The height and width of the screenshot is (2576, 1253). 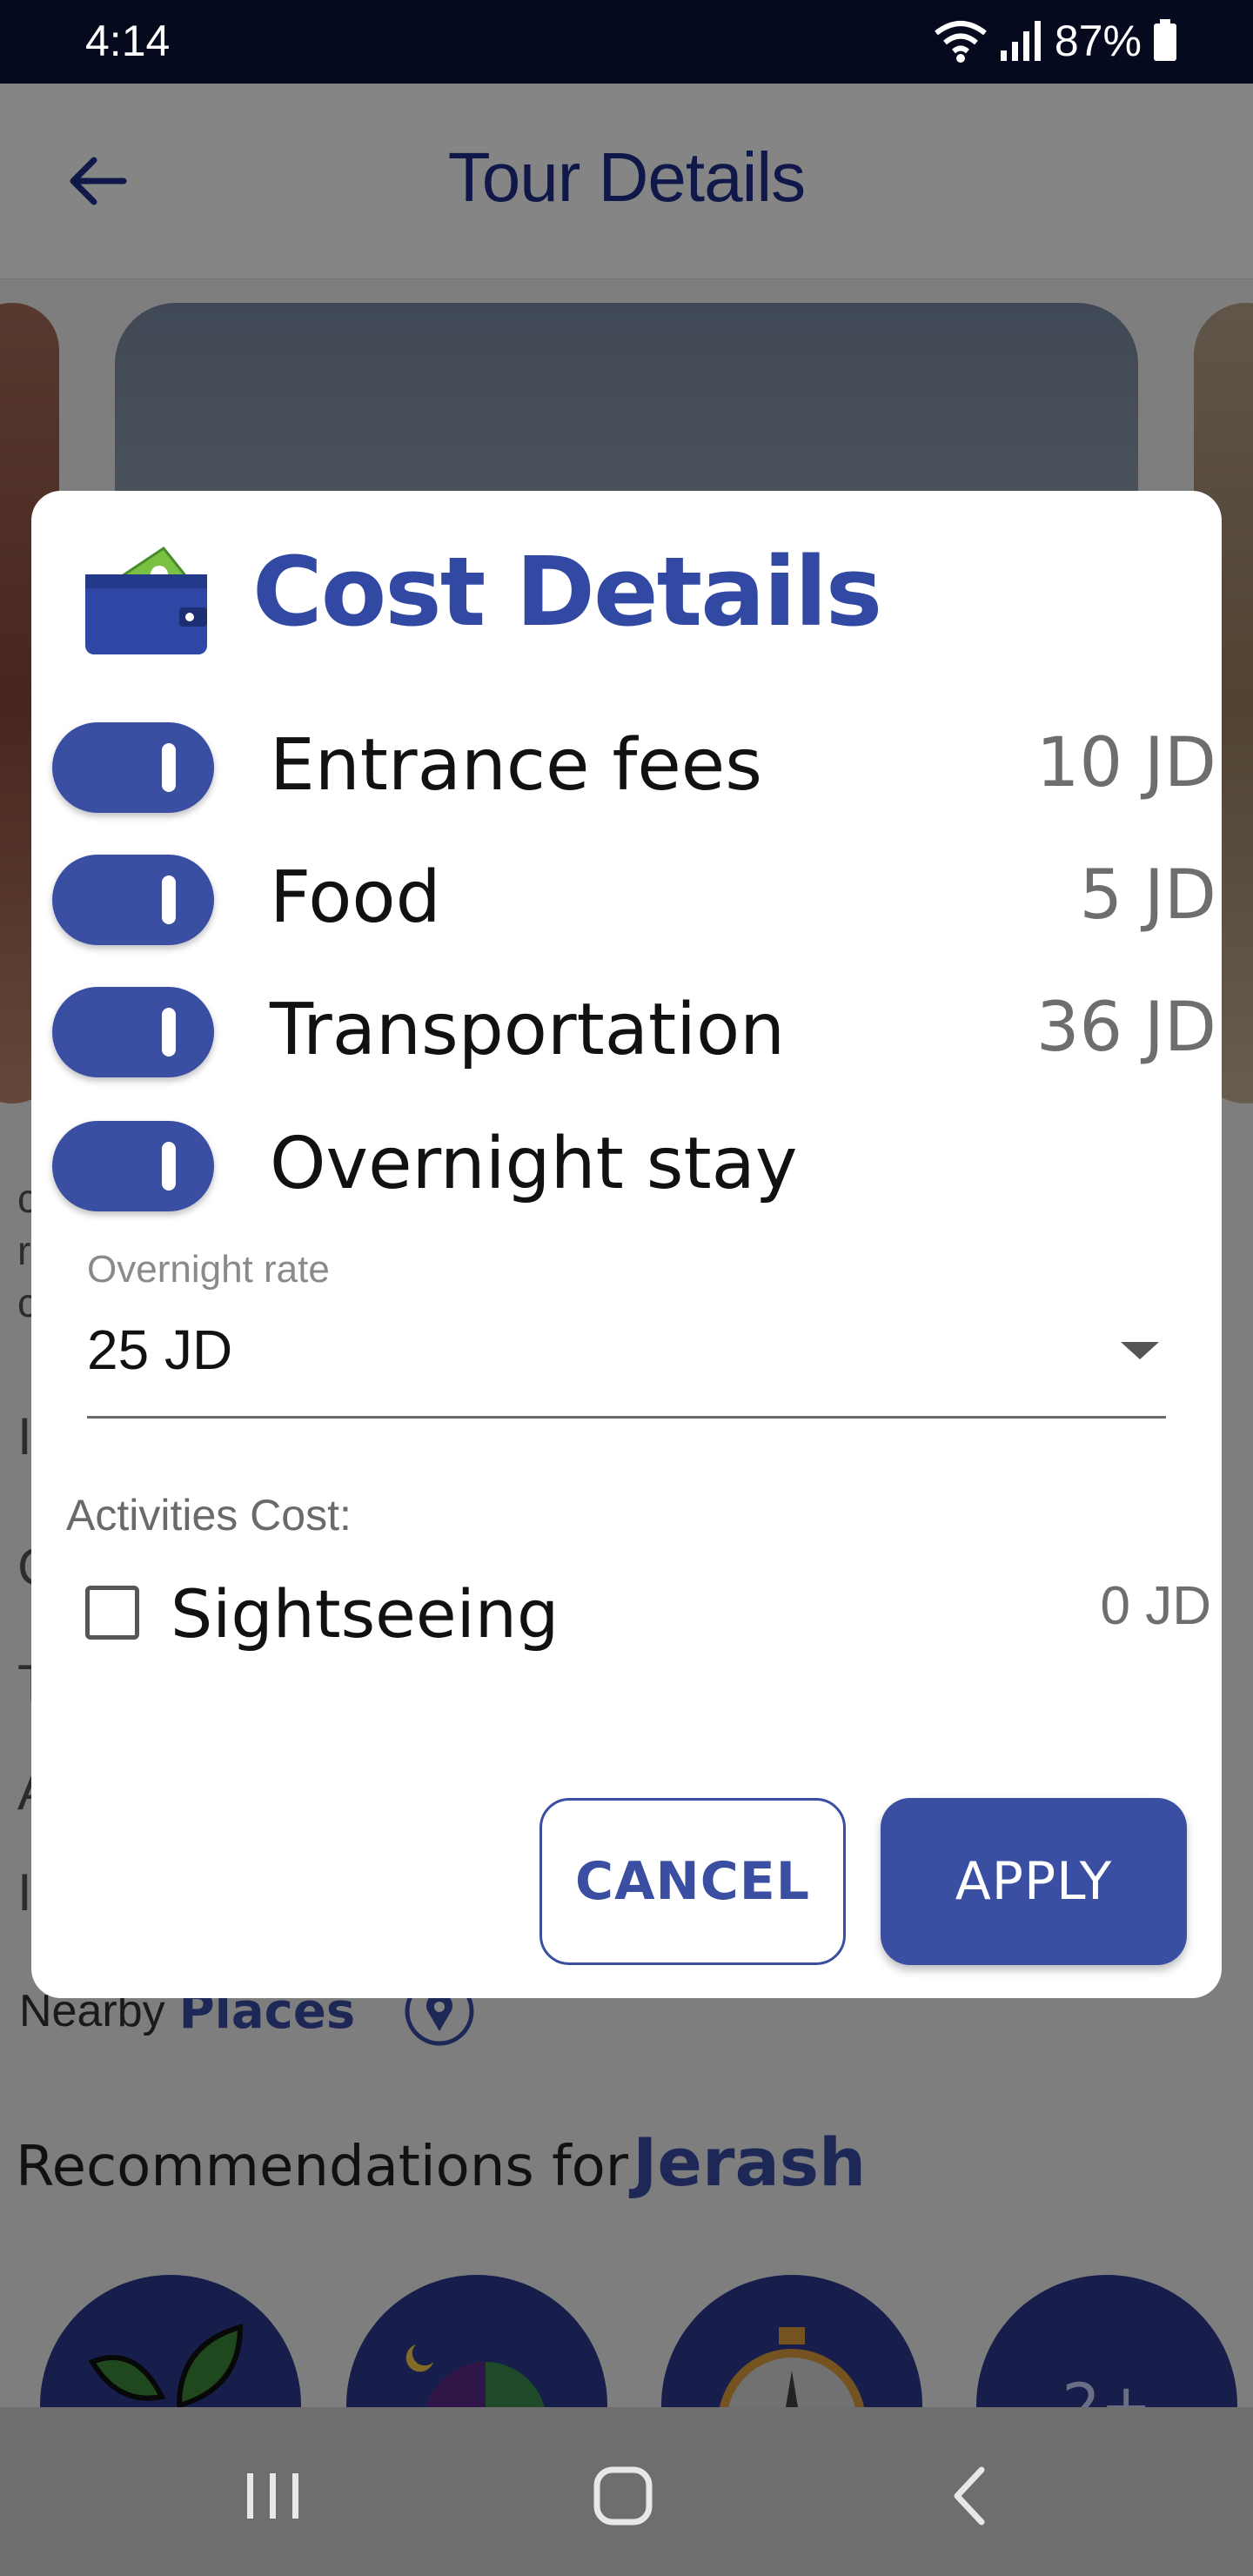 I want to click on cost-label: Overnight stay, so click(x=534, y=1164).